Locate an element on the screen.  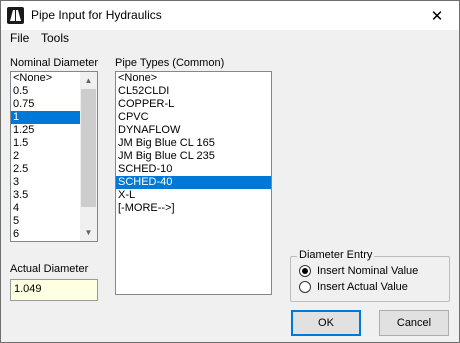
menu-file: File is located at coordinates (19, 38).